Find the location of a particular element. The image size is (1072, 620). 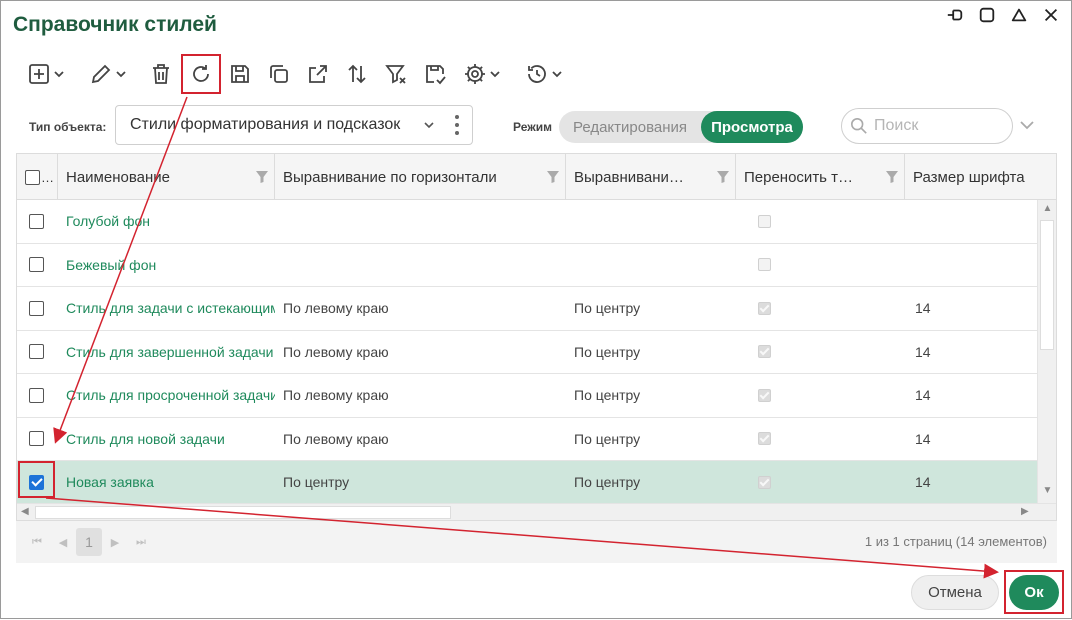

row-name: Новая заявка is located at coordinates (166, 482).